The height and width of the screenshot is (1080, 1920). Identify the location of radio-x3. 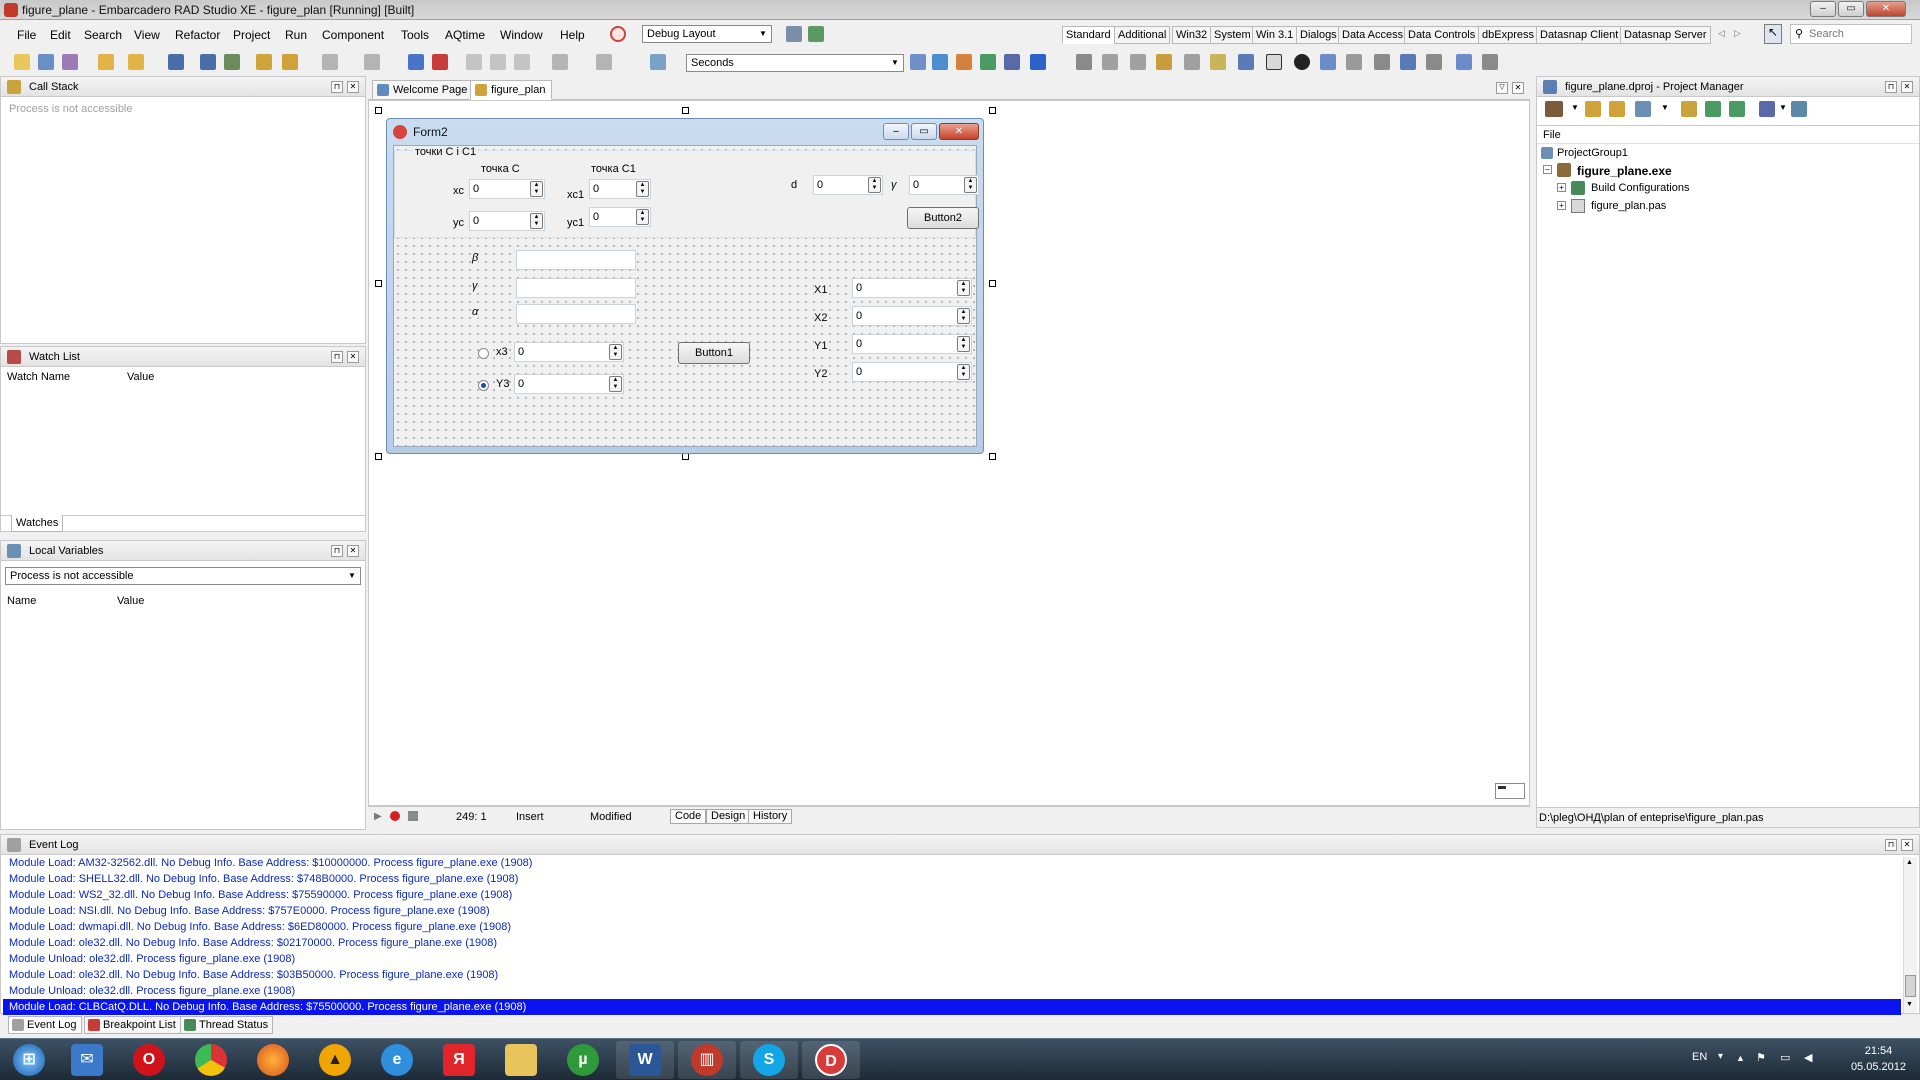
(483, 353).